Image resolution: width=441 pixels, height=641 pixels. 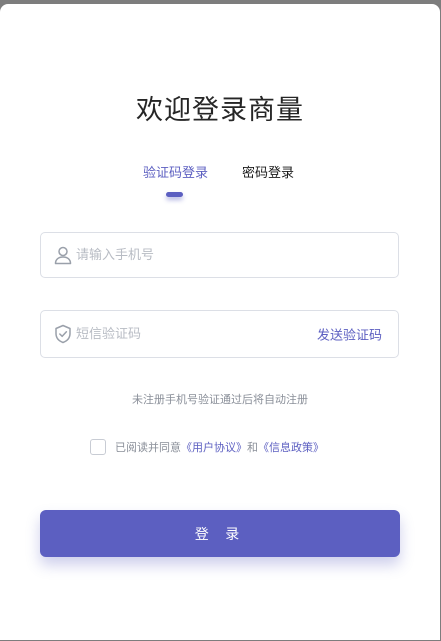 I want to click on sms-code-field: 发送验证码, so click(x=219, y=334).